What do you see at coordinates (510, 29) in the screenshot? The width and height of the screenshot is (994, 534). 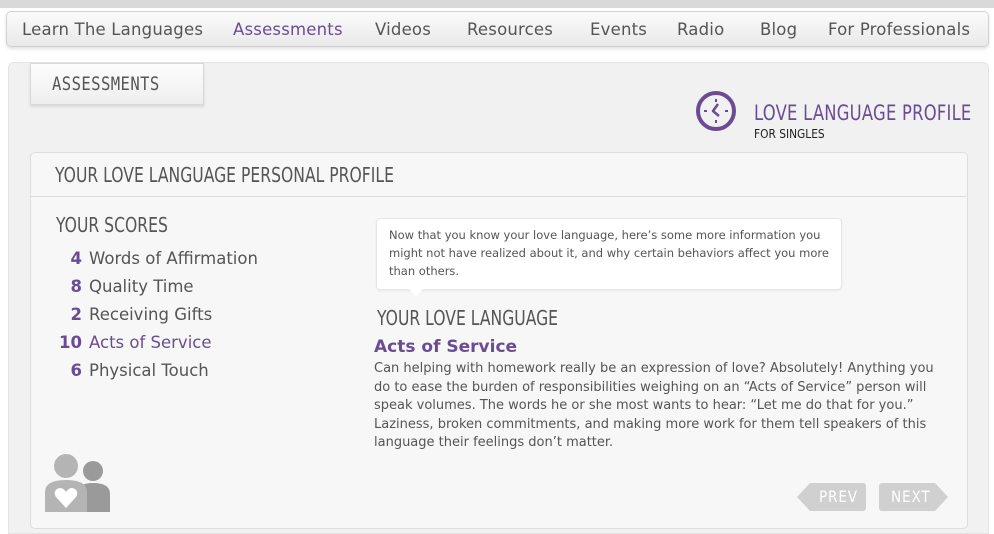 I see `nav-item-resources: Resources` at bounding box center [510, 29].